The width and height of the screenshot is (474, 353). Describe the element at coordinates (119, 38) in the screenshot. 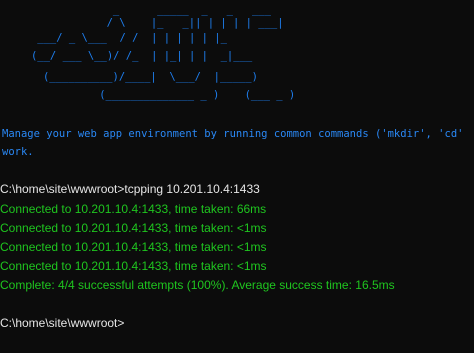

I see `ascii-logo-line: ___/ _ \___ / / | | | | | |_` at that location.